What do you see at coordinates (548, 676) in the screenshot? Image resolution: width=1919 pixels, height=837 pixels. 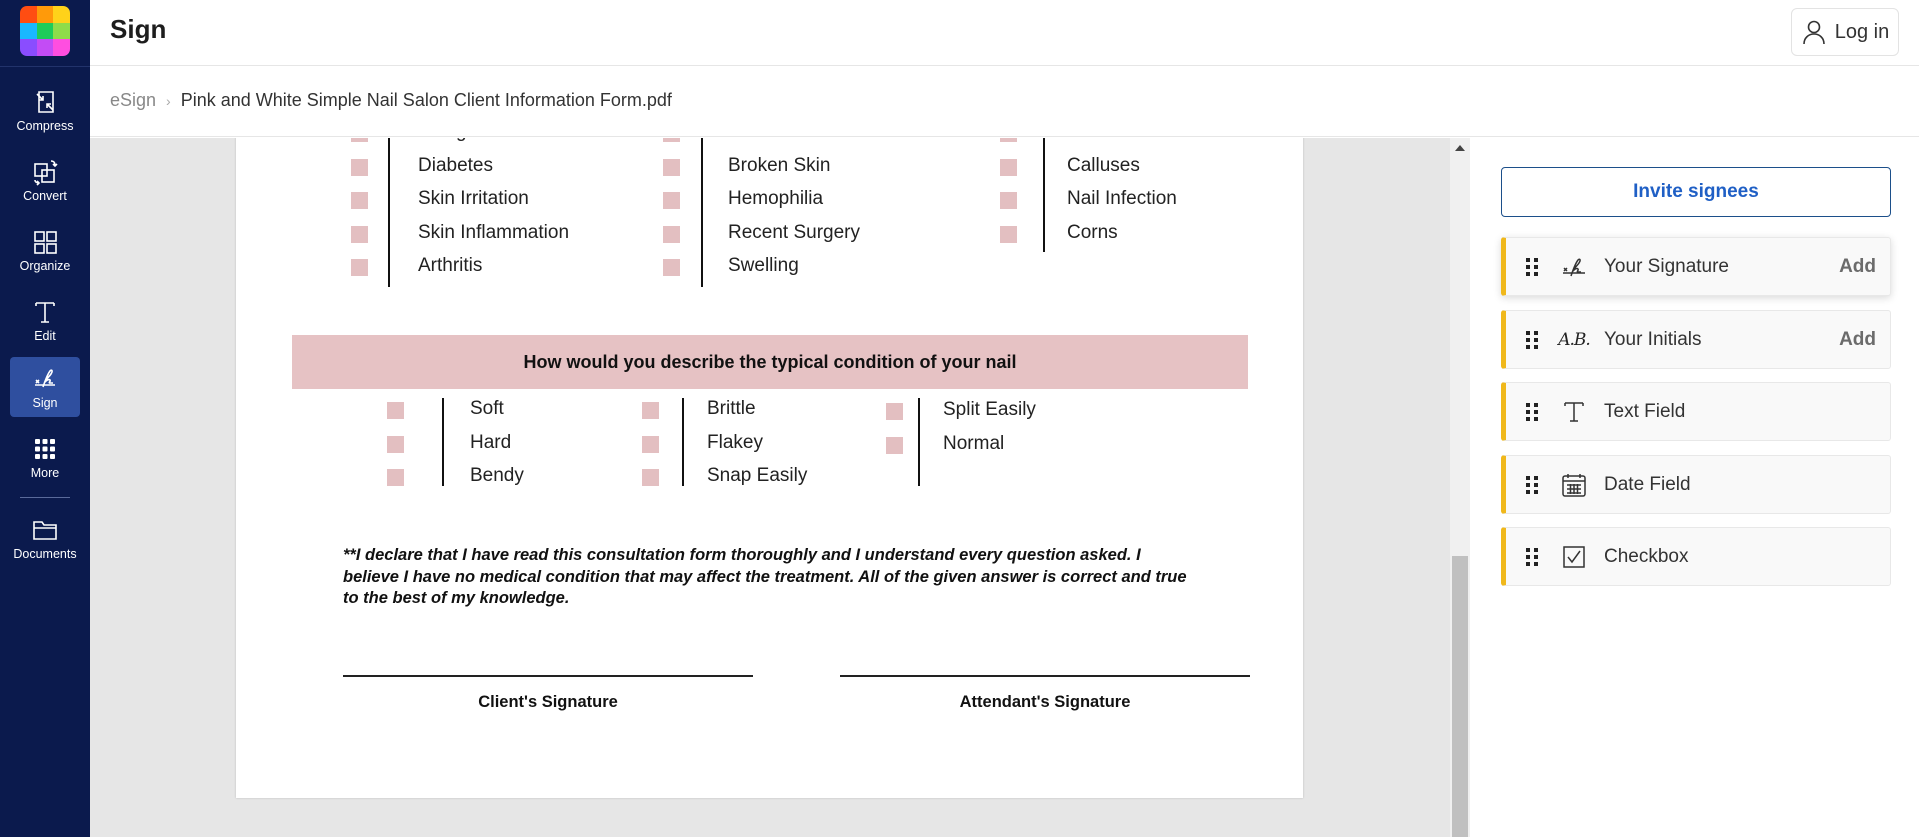 I see `client-signature-line` at bounding box center [548, 676].